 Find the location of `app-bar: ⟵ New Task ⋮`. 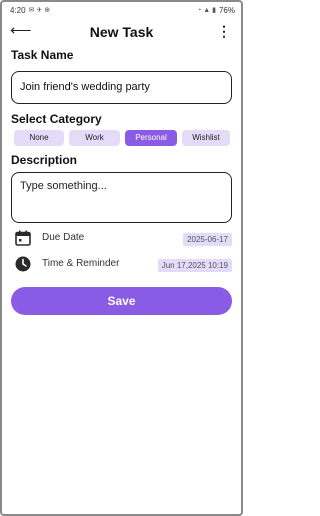

app-bar: ⟵ New Task ⋮ is located at coordinates (121, 32).